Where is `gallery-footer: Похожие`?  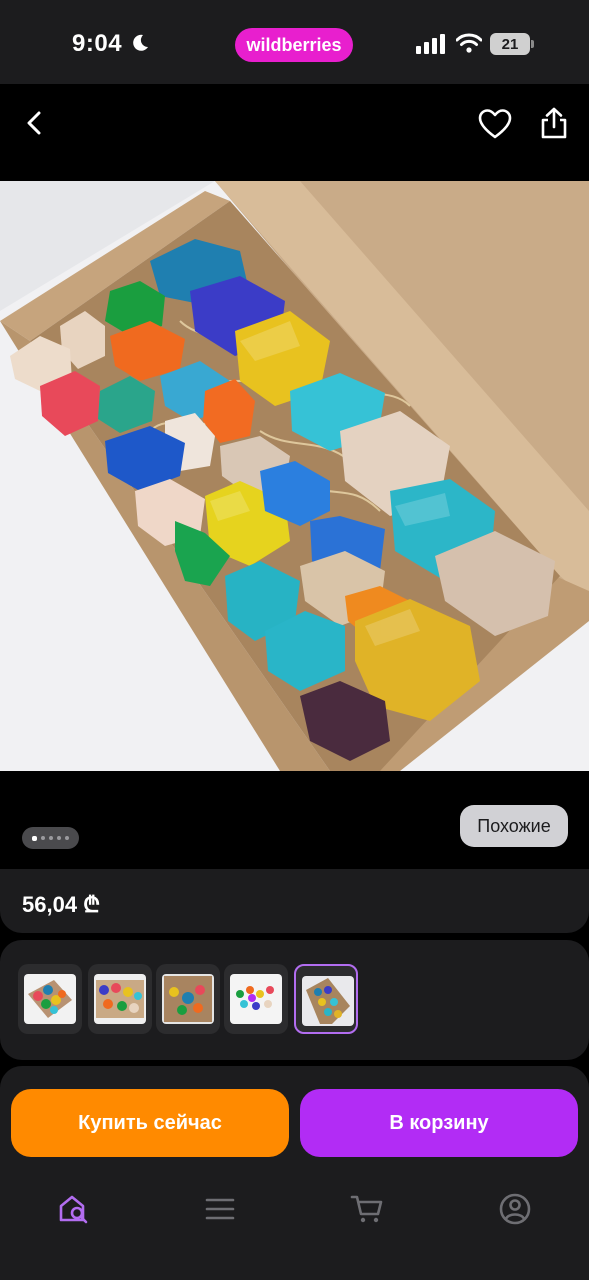 gallery-footer: Похожие is located at coordinates (294, 820).